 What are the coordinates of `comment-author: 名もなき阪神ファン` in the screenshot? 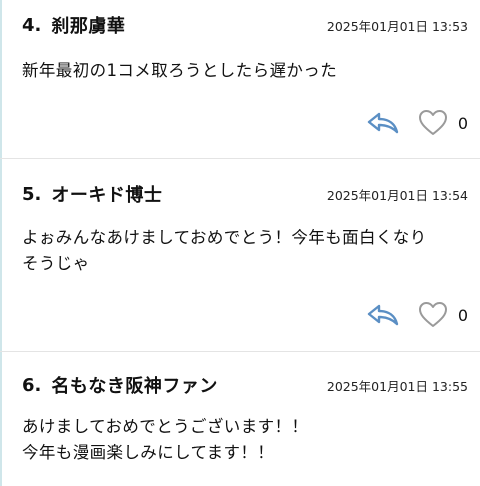 It's located at (134, 385).